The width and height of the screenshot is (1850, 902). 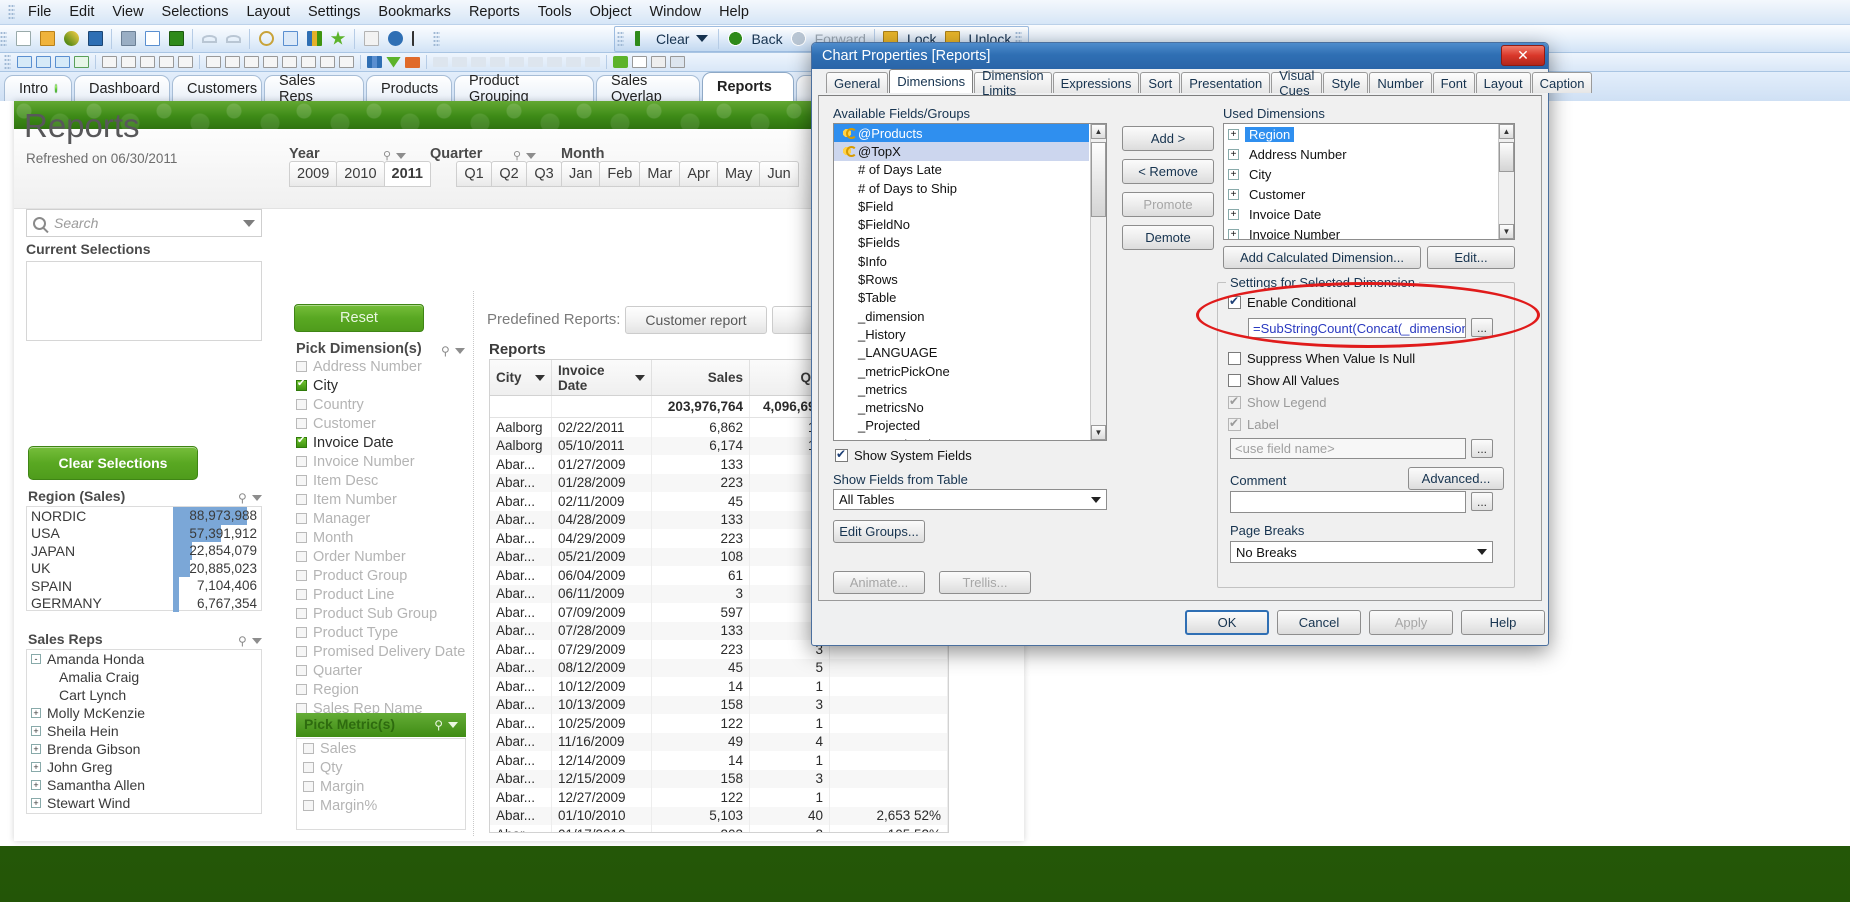 I want to click on bar-chart-icon, so click(x=109, y=62).